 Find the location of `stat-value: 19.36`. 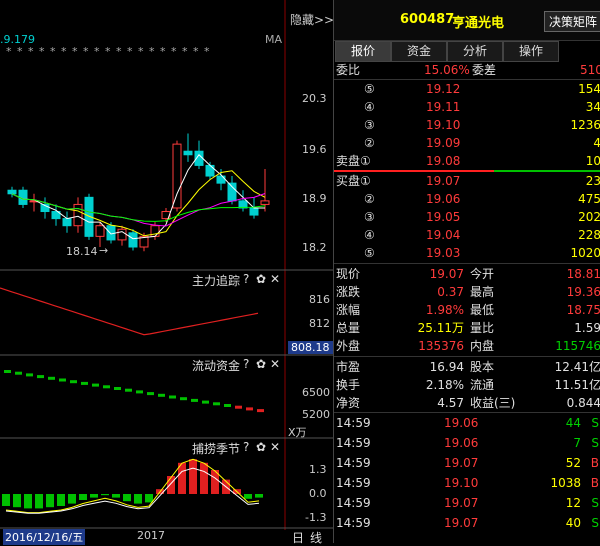

stat-value: 19.36 is located at coordinates (583, 292).